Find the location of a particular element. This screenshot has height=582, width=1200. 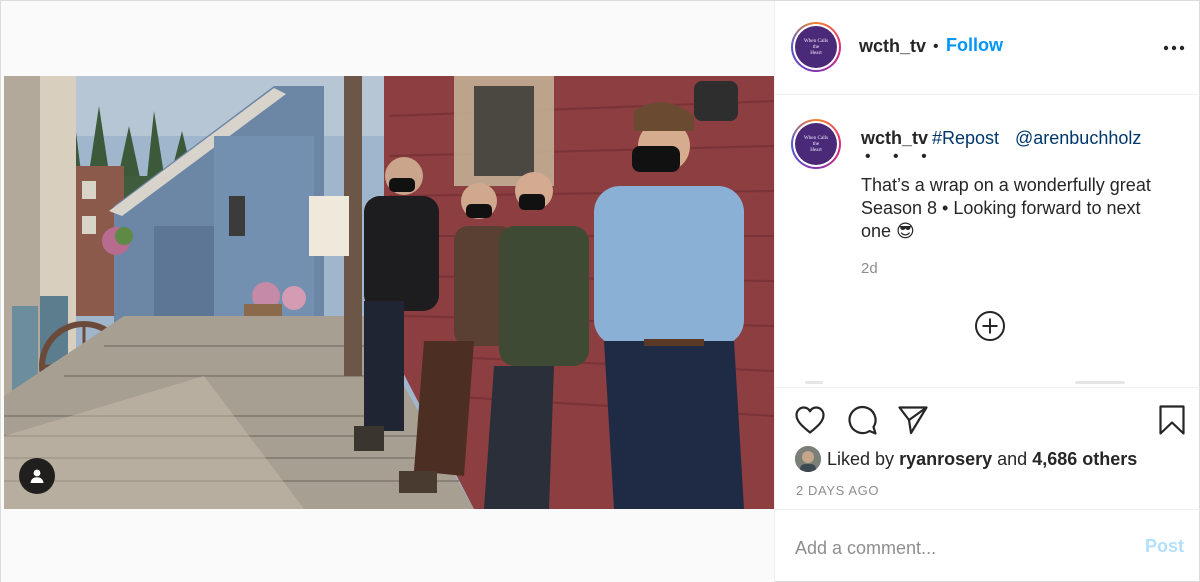

more-horizontal-icon is located at coordinates (1174, 48).